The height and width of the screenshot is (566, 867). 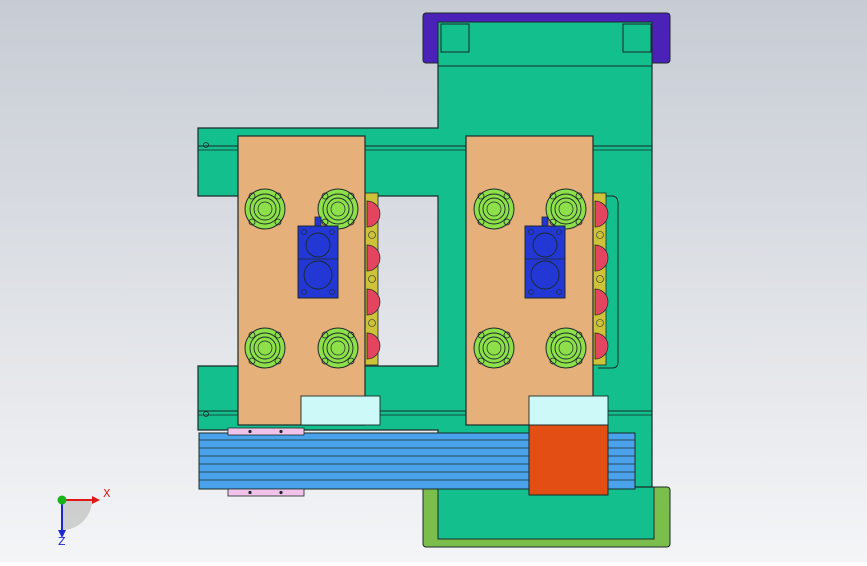 What do you see at coordinates (62, 541) in the screenshot?
I see `z-axis-label: Z` at bounding box center [62, 541].